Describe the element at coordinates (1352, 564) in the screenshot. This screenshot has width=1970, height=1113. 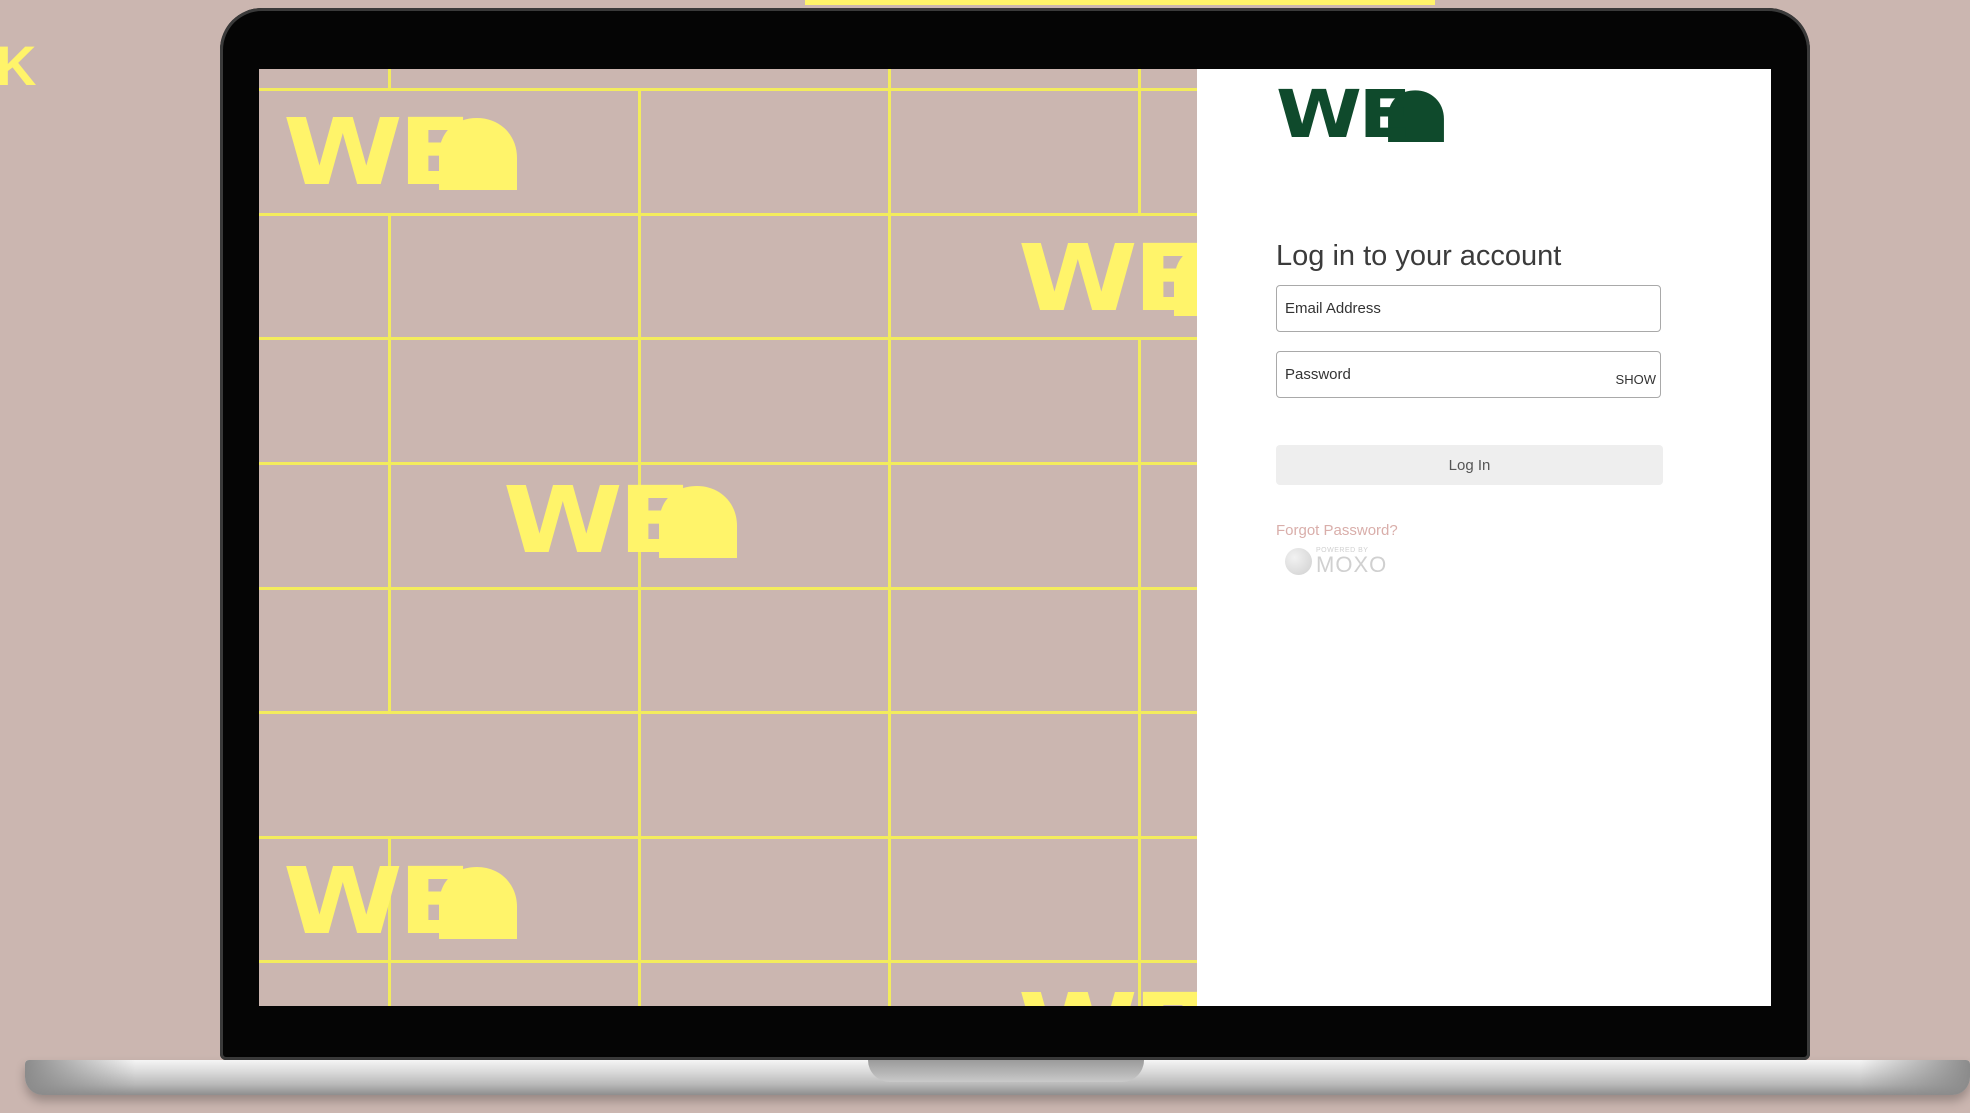
I see `moxo-wordmark: MOXO` at that location.